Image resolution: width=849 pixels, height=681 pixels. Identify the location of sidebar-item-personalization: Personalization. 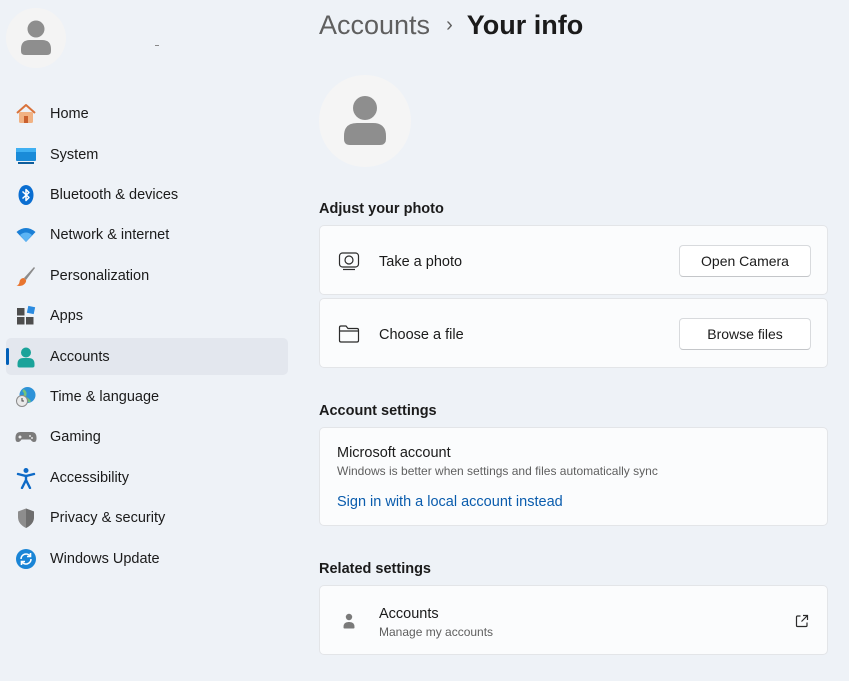
(147, 276).